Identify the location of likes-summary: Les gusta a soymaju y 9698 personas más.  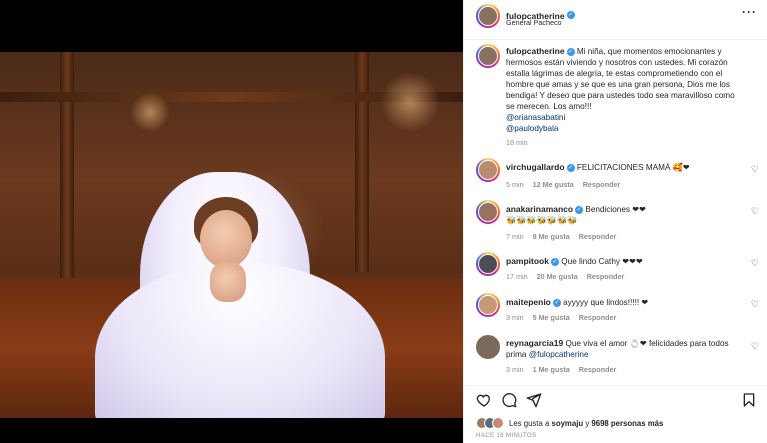
(586, 423).